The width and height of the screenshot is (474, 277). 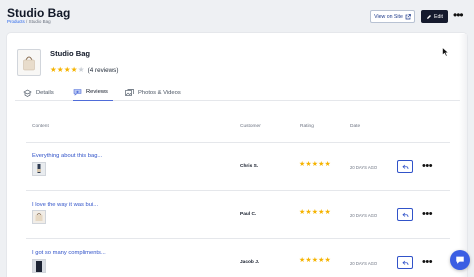 What do you see at coordinates (248, 214) in the screenshot?
I see `review-customer: Paul C.` at bounding box center [248, 214].